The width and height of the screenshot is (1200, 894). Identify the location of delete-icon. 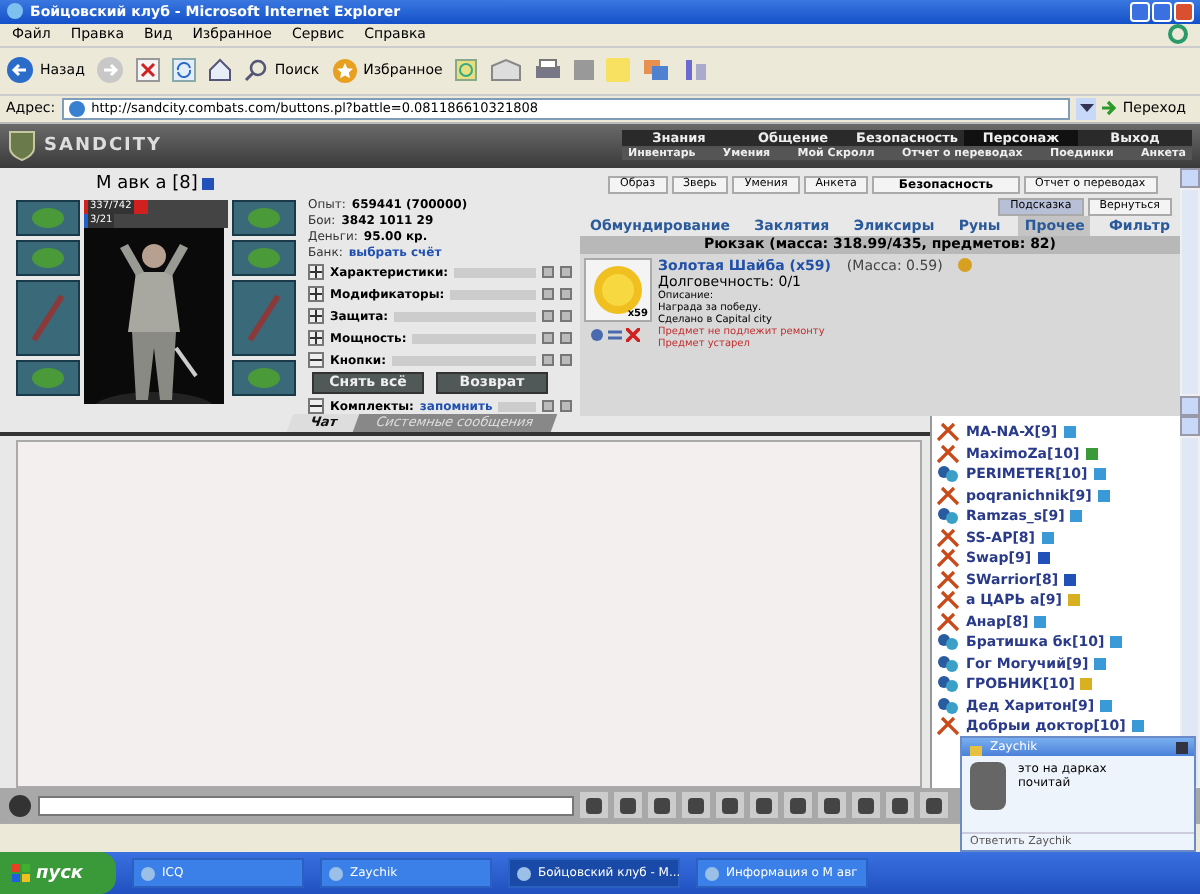
(633, 334).